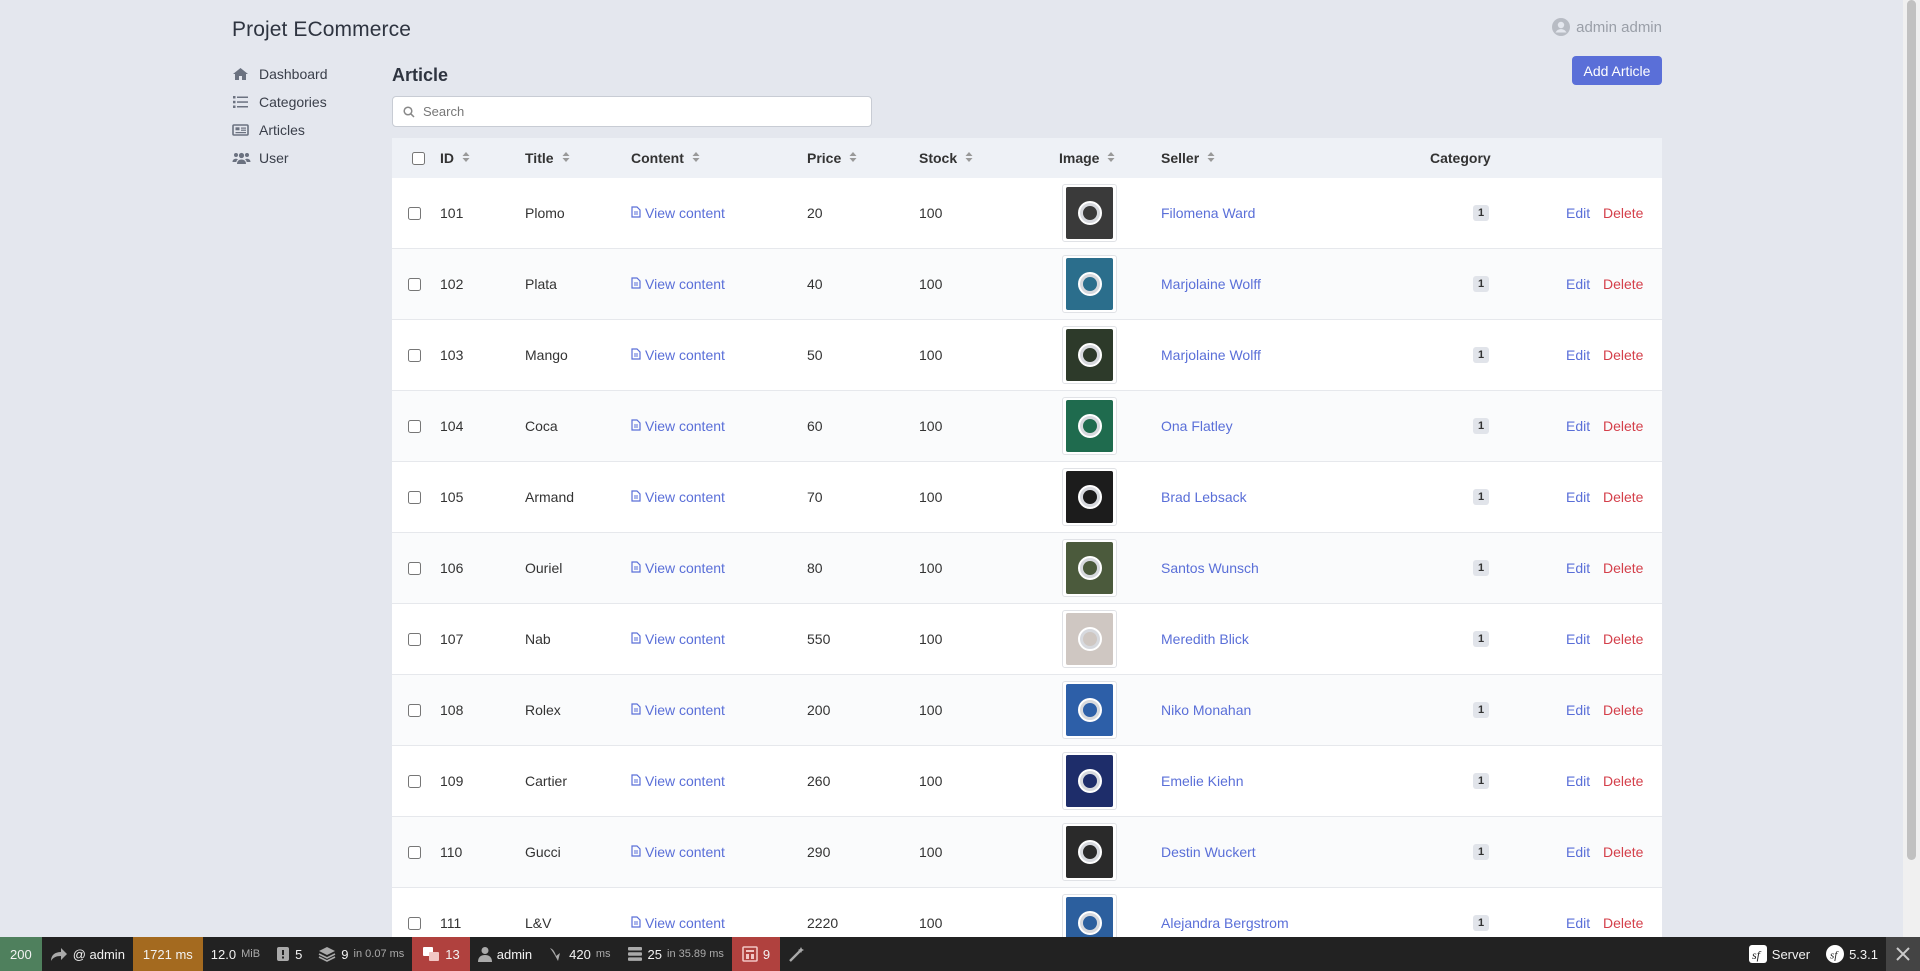 The image size is (1920, 971). I want to click on cell-title: Coca, so click(541, 426).